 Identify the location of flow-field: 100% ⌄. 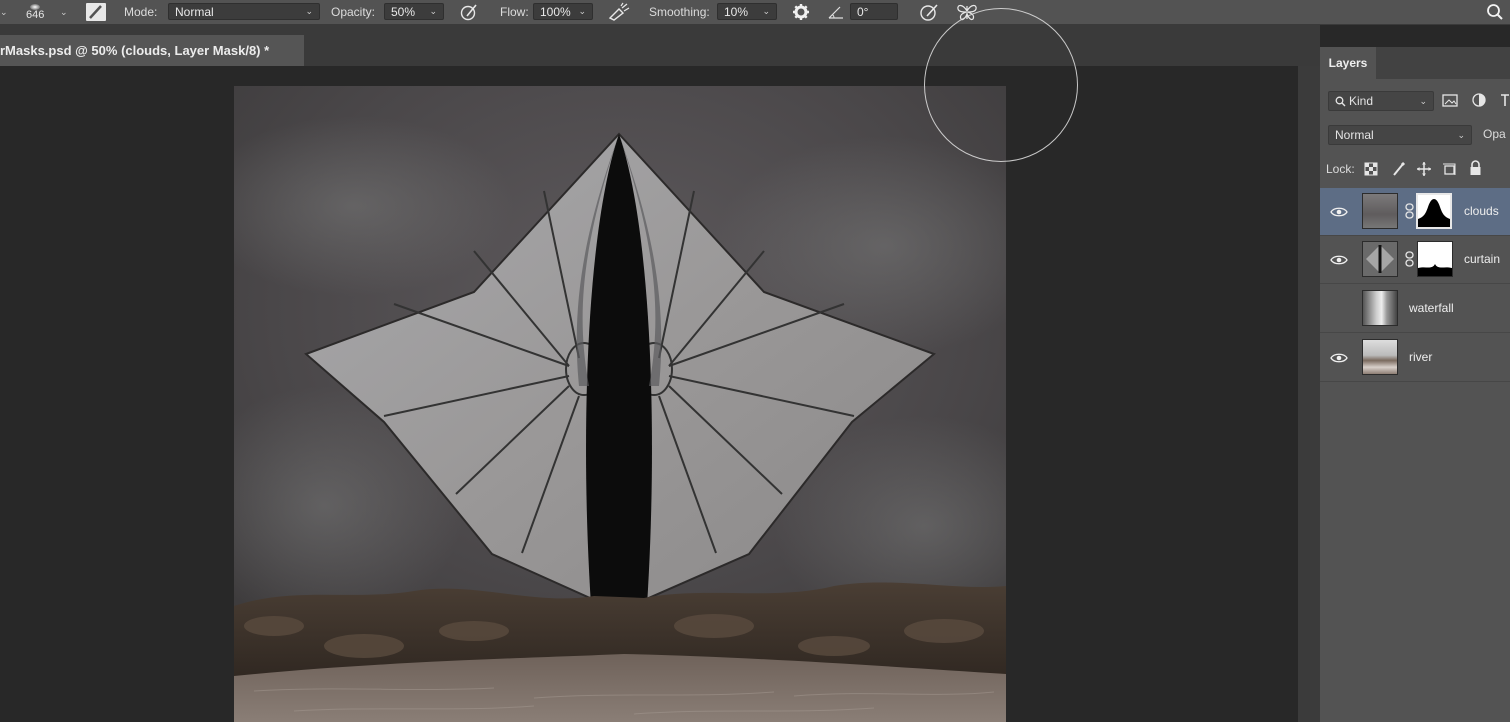
(563, 11).